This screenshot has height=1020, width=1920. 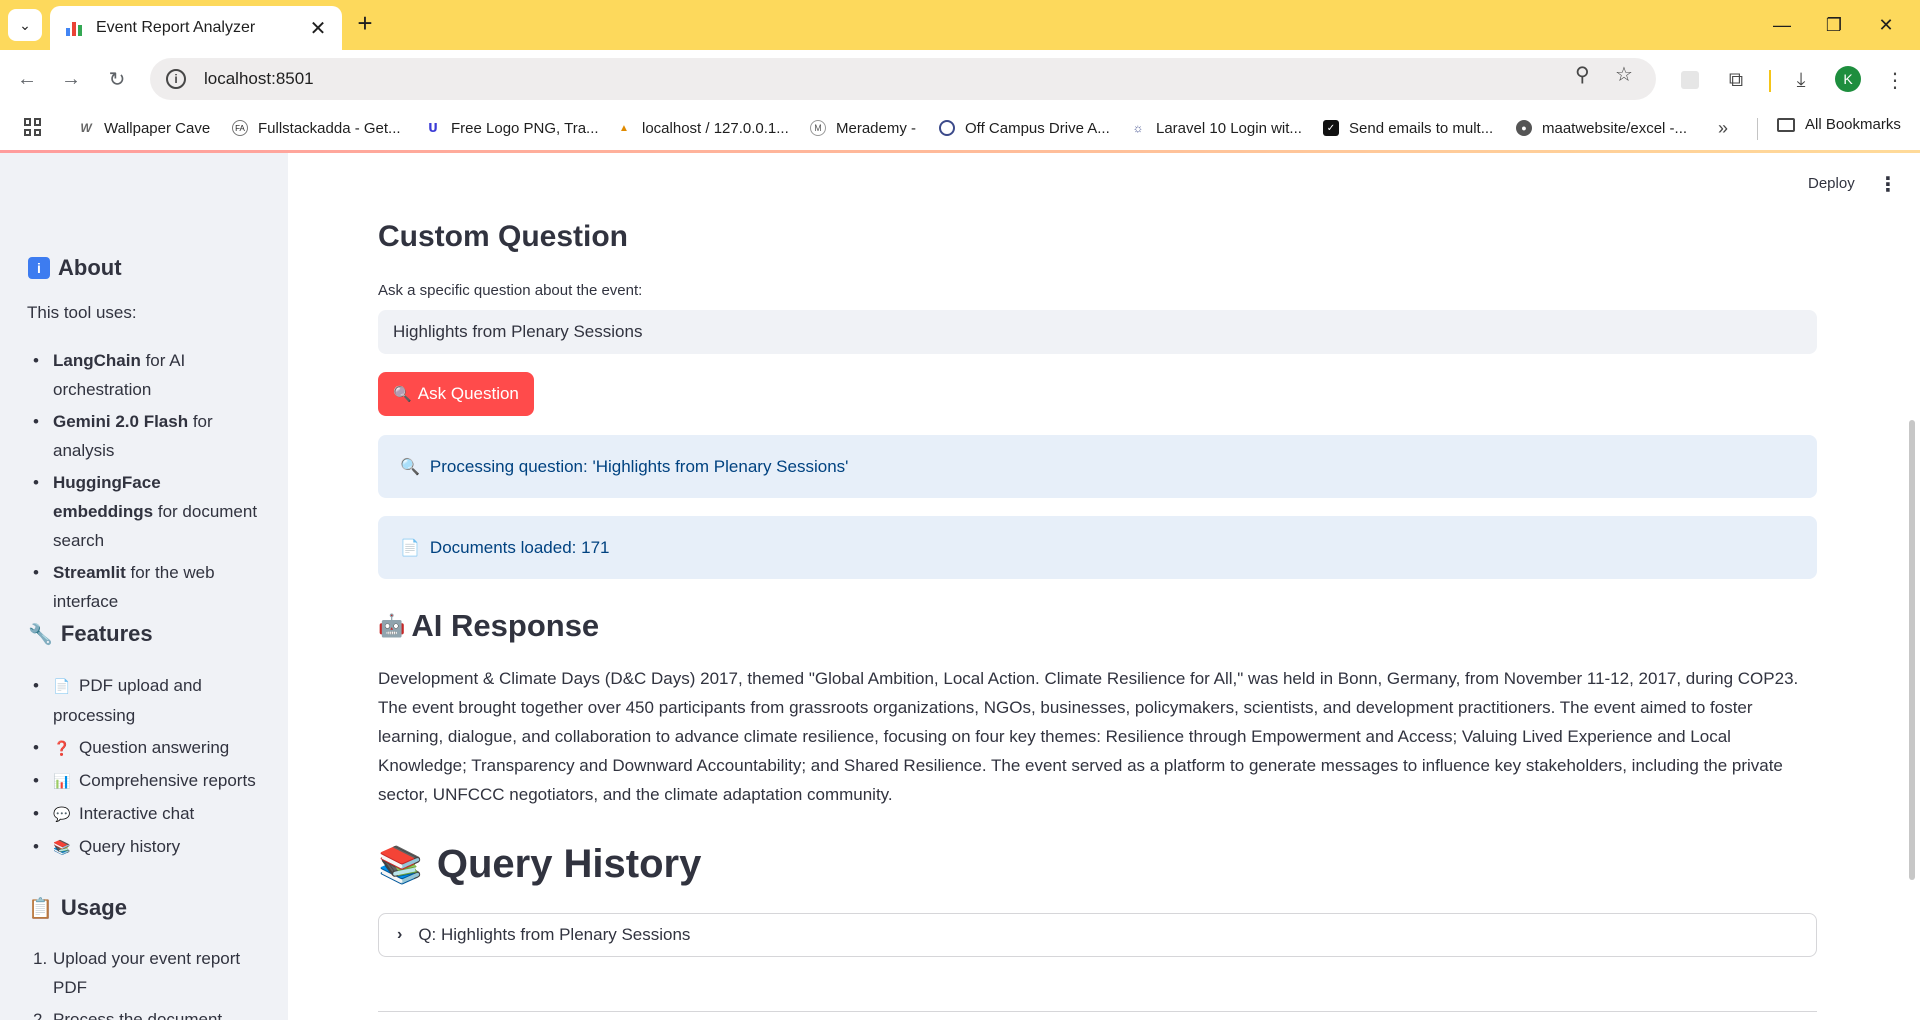 What do you see at coordinates (167, 780) in the screenshot?
I see `list-item-text: Comprehensive reports` at bounding box center [167, 780].